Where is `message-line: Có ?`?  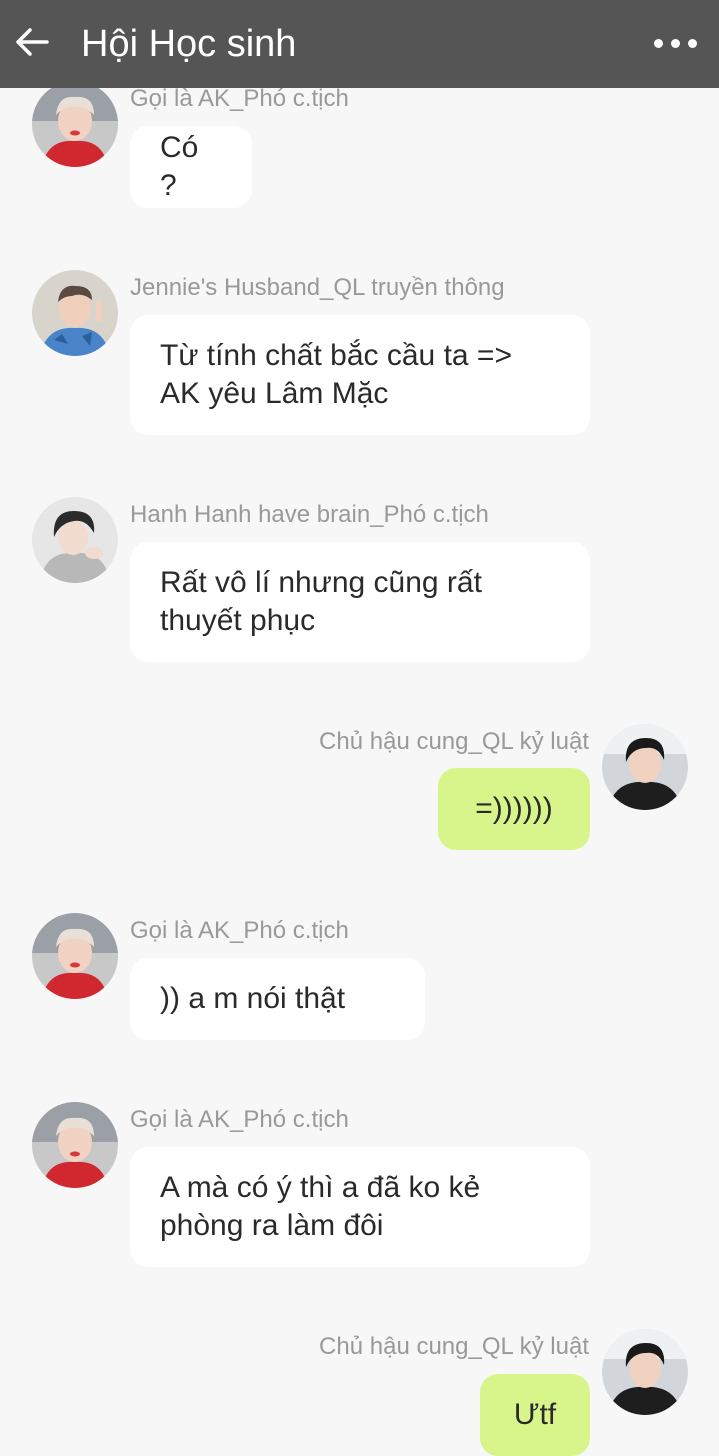
message-line: Có ? is located at coordinates (179, 166).